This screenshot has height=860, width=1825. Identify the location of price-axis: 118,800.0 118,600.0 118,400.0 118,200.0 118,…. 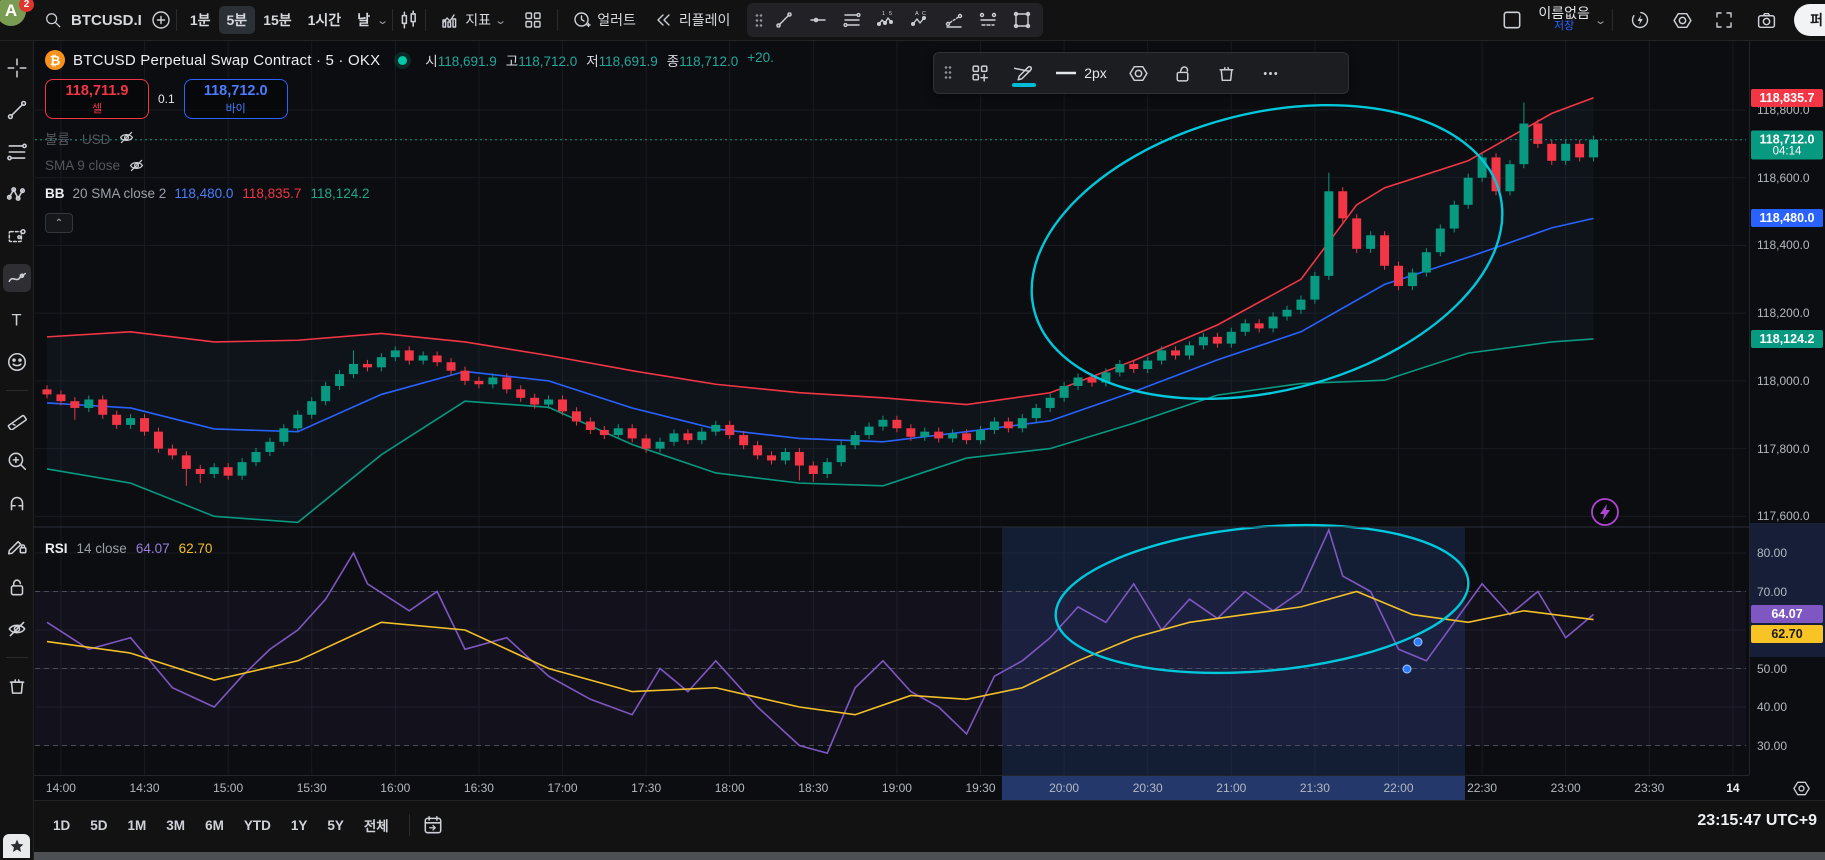
(1787, 407).